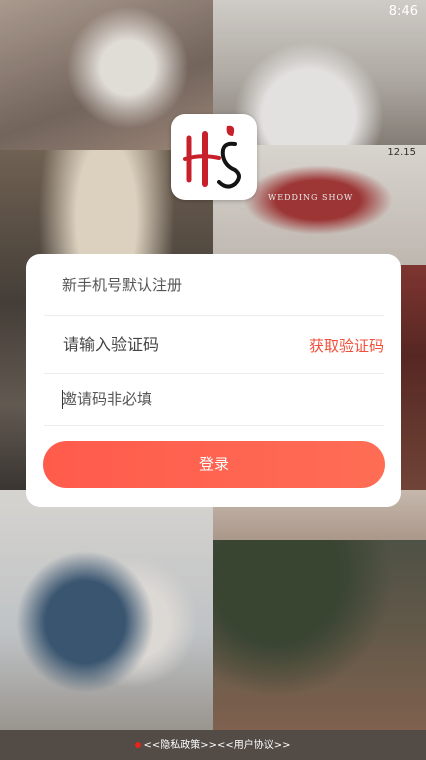  I want to click on invite-code-input, so click(212, 399).